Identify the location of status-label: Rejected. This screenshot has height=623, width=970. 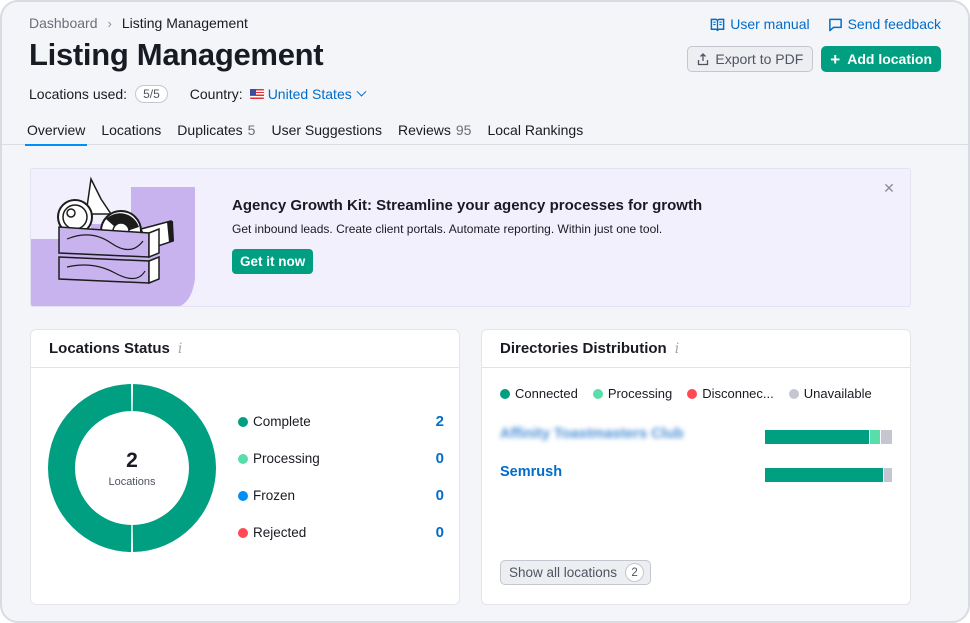
(280, 532).